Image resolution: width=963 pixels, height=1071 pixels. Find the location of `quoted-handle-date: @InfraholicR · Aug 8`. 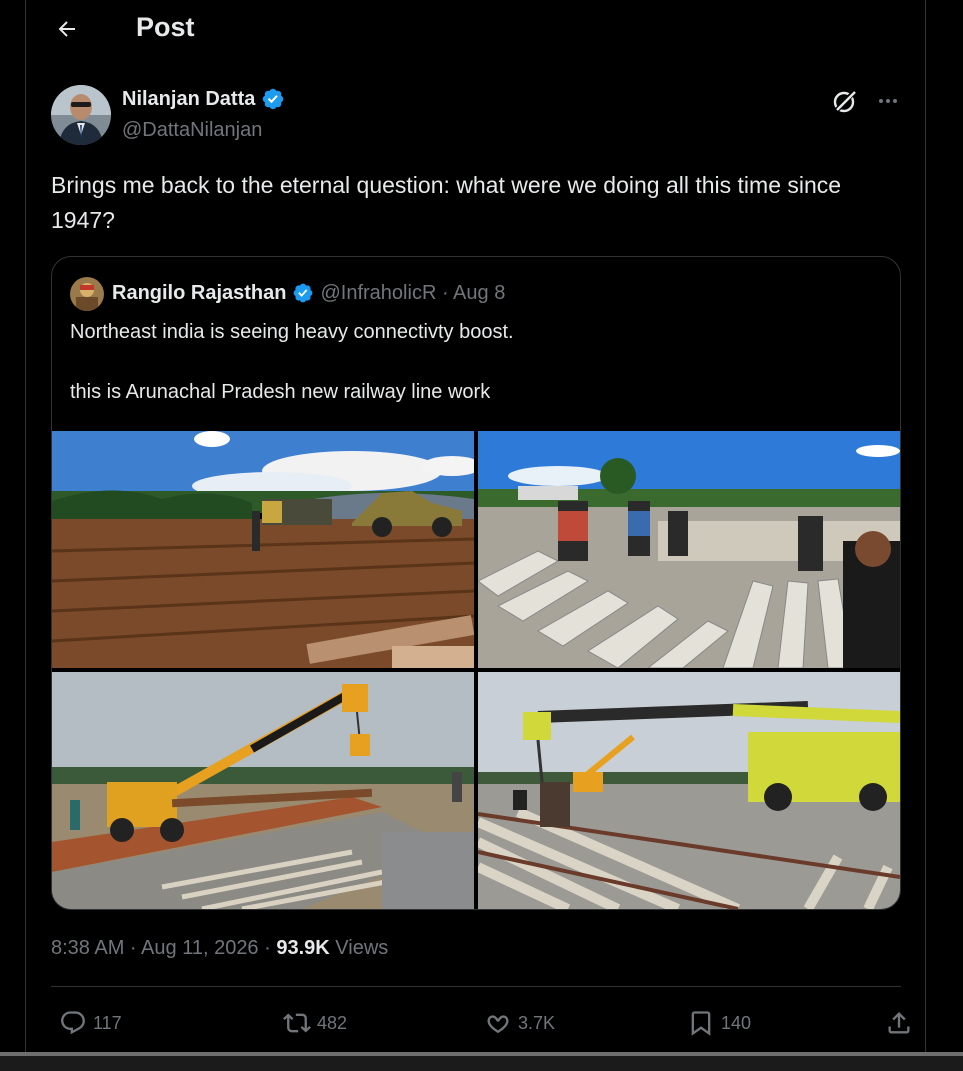

quoted-handle-date: @InfraholicR · Aug 8 is located at coordinates (413, 293).